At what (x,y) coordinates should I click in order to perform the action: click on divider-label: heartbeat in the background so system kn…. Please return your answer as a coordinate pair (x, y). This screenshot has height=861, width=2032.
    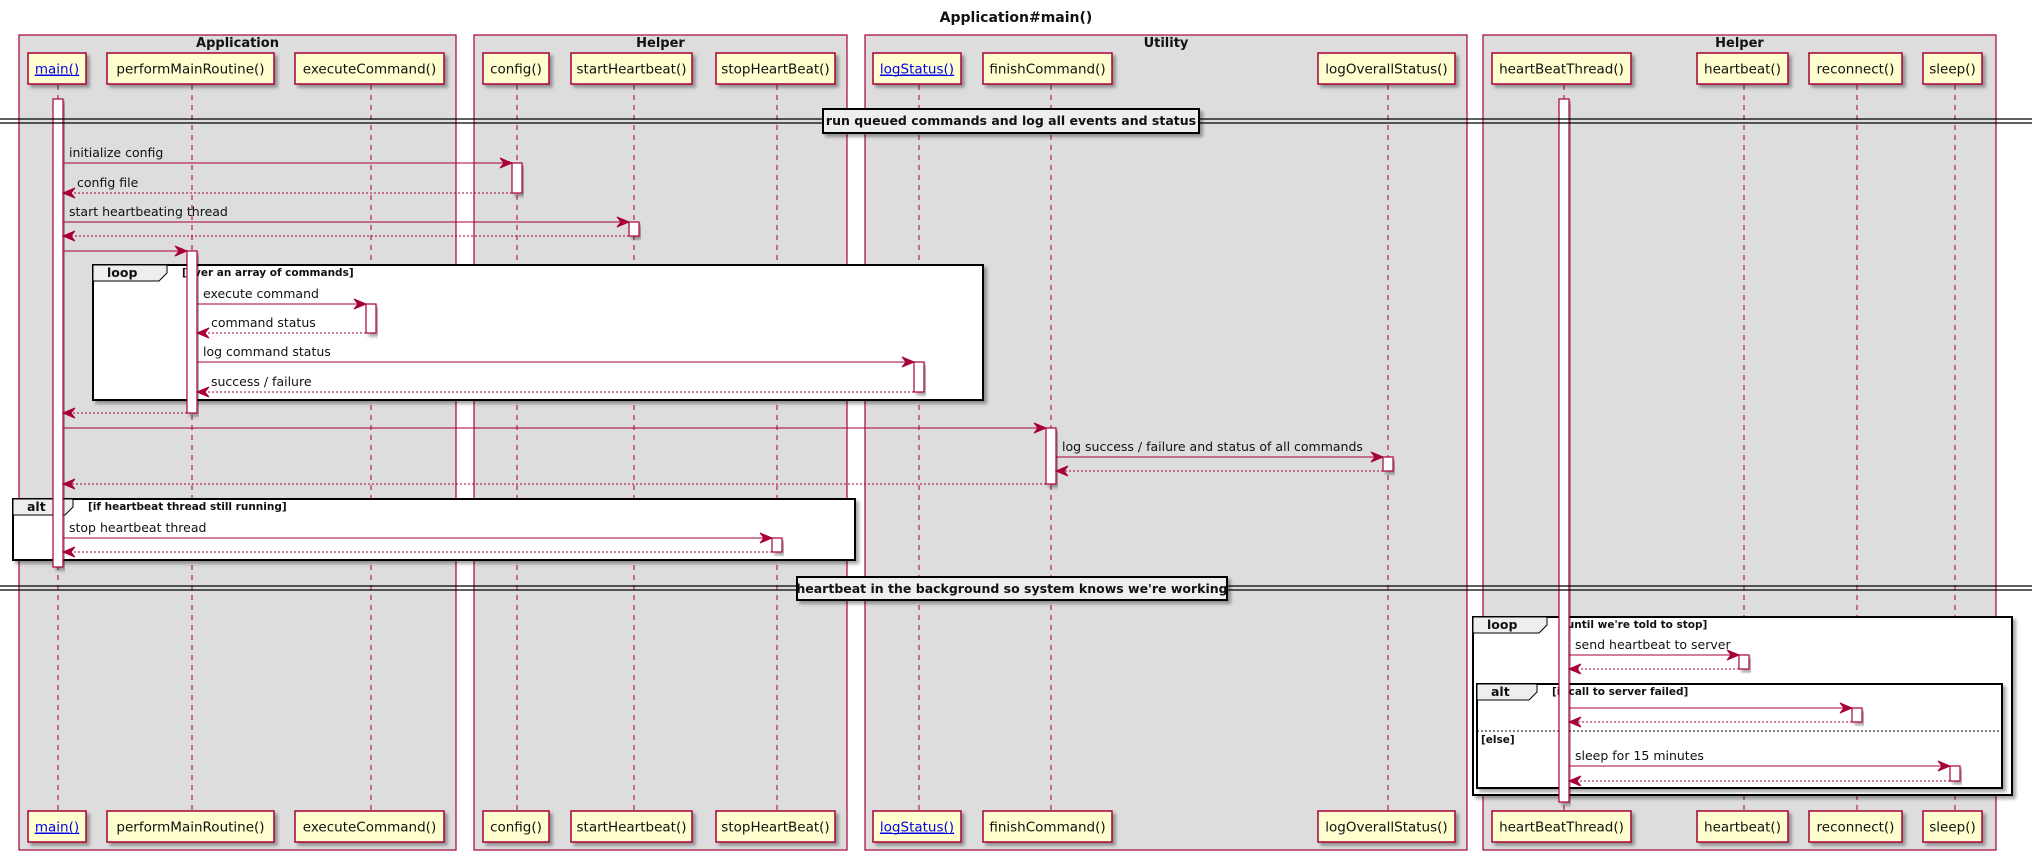
    Looking at the image, I should click on (1011, 588).